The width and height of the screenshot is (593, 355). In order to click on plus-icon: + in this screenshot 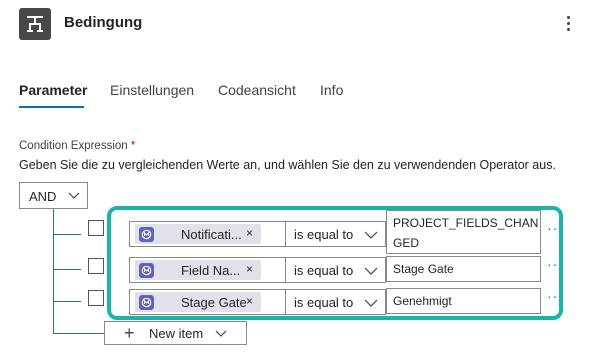, I will do `click(129, 333)`.